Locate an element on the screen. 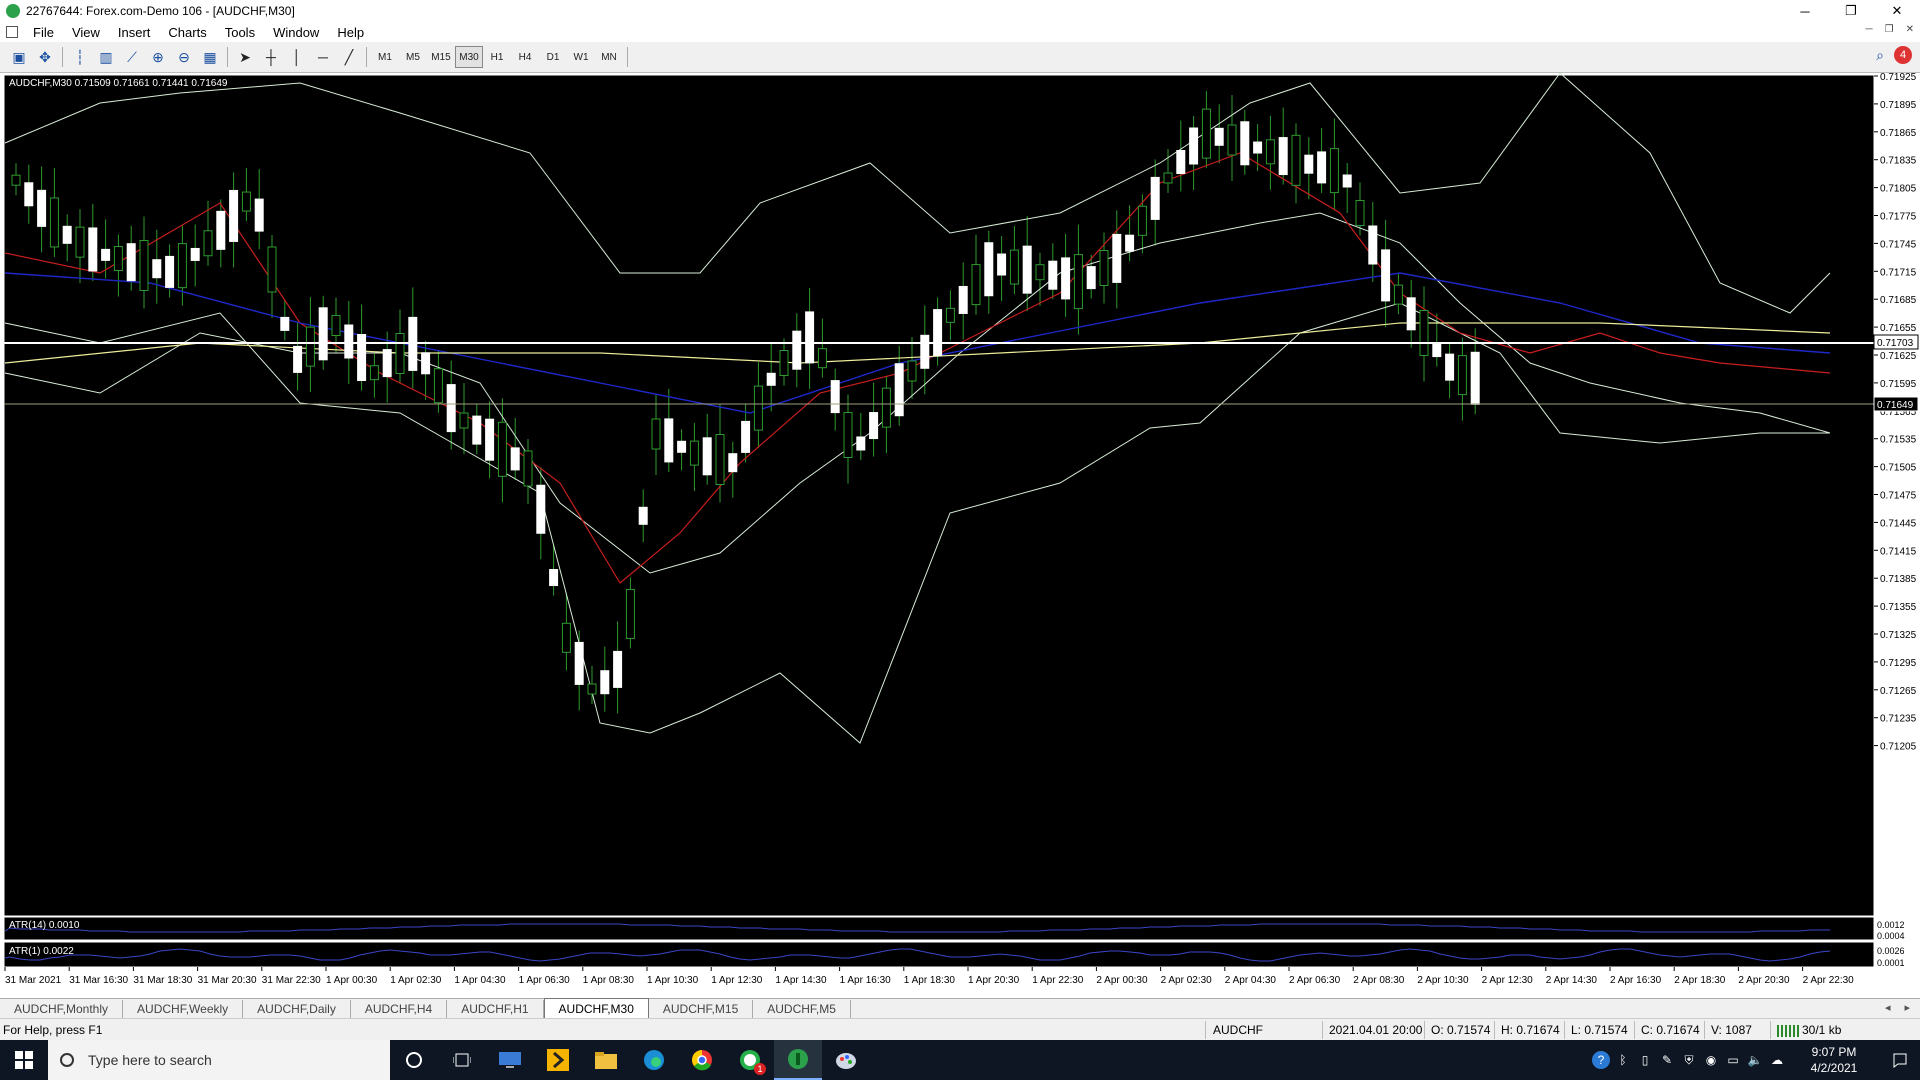 This screenshot has height=1080, width=1920. mdi-close-button: ✕ is located at coordinates (1910, 29).